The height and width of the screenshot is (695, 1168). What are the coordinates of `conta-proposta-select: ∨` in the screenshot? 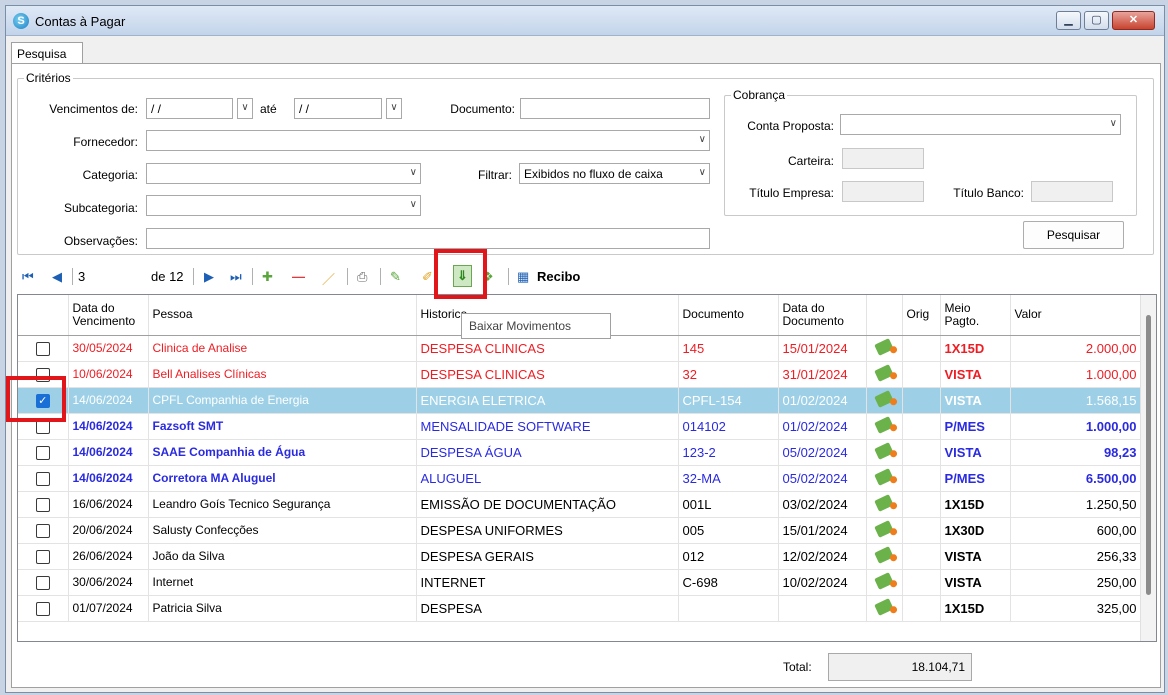 It's located at (980, 124).